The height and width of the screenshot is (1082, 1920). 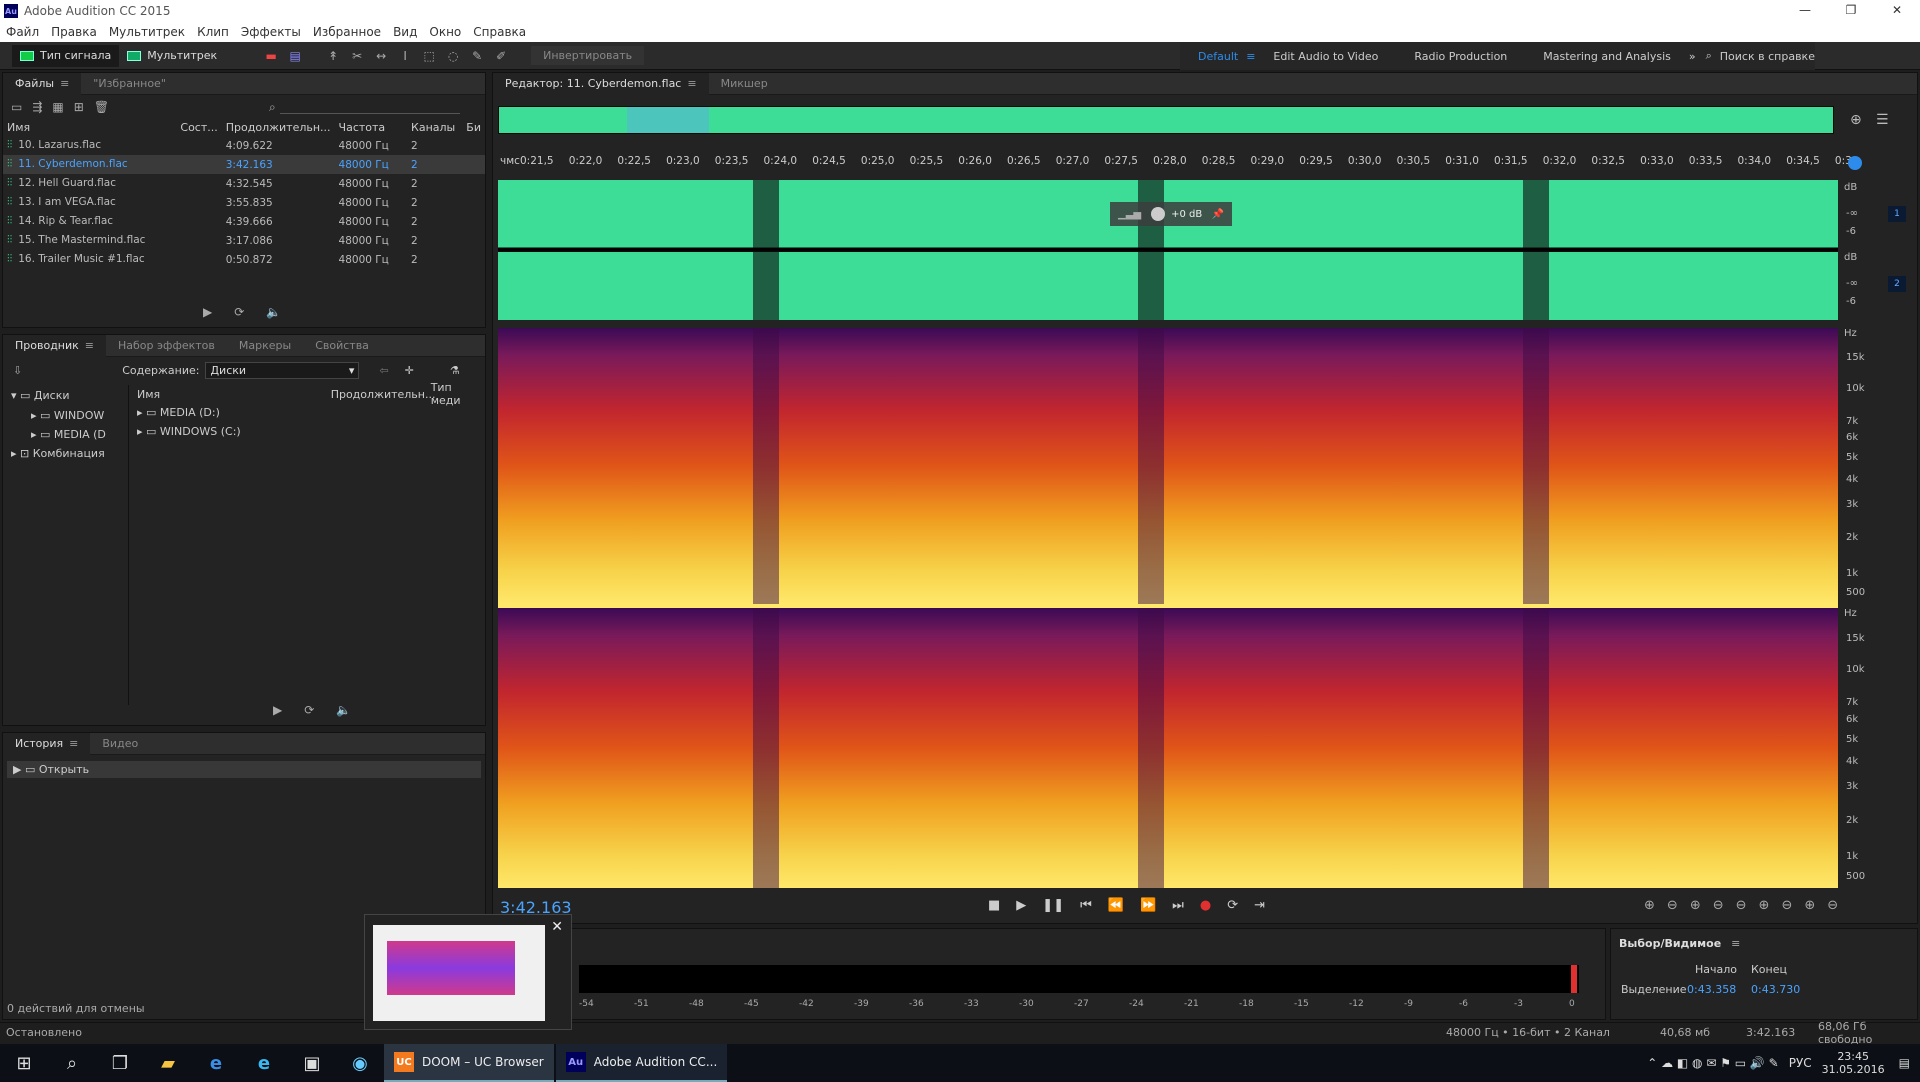 I want to click on paintbrush-tool-icon: ✎, so click(x=477, y=56).